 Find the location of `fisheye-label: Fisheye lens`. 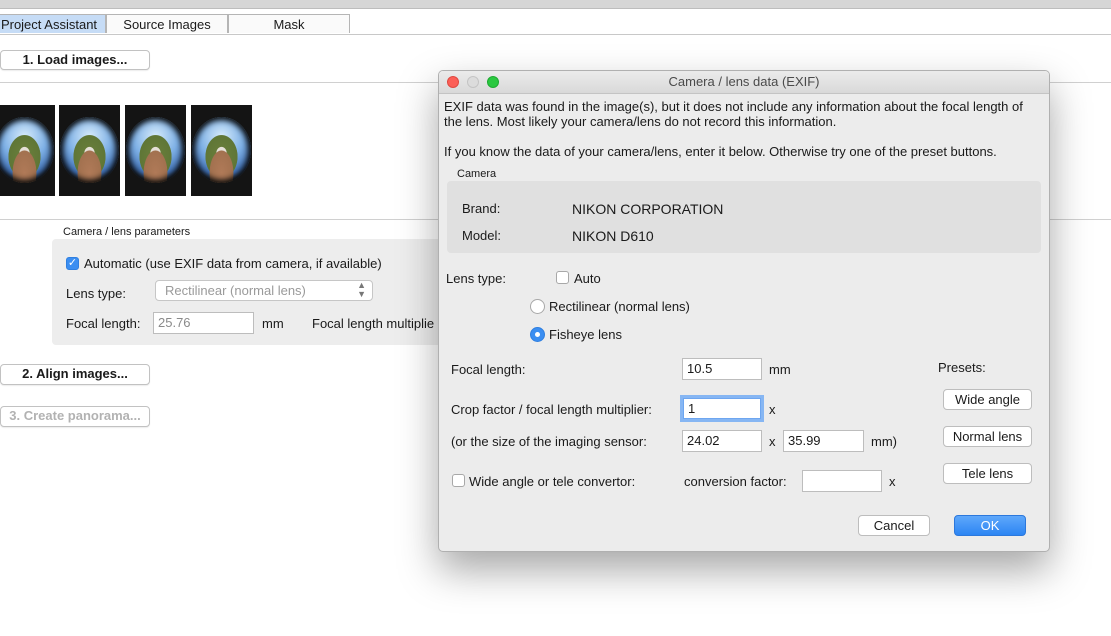

fisheye-label: Fisheye lens is located at coordinates (585, 334).